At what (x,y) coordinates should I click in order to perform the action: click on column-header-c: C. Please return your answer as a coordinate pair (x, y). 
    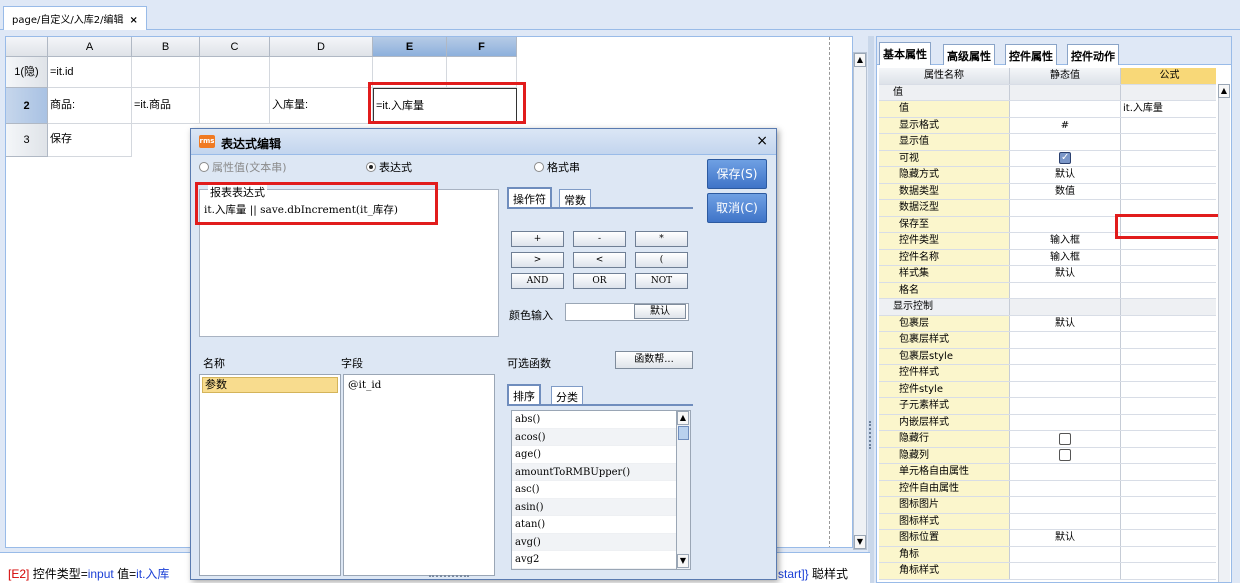
    Looking at the image, I should click on (235, 47).